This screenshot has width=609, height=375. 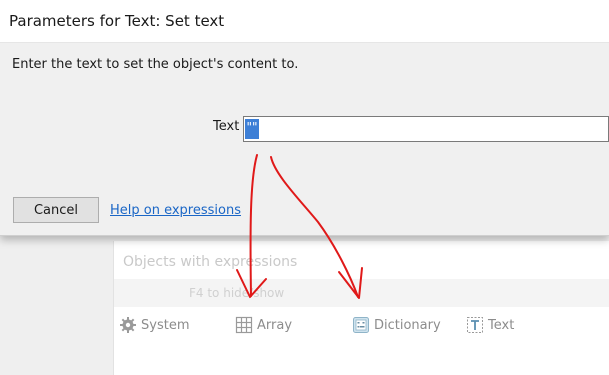 I want to click on object-tabs: System Array Dictionary Text, so click(x=361, y=324).